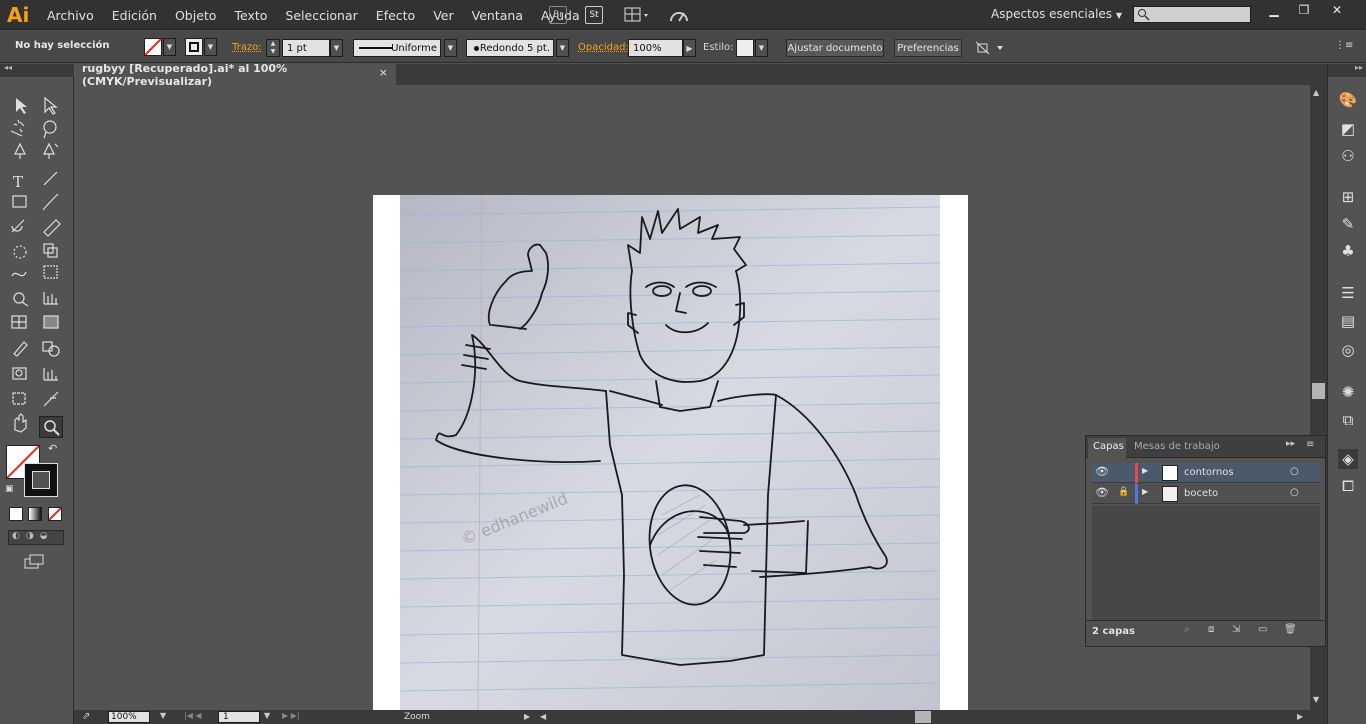 The width and height of the screenshot is (1366, 724). I want to click on graphic-styles-icon: ⧉, so click(1348, 420).